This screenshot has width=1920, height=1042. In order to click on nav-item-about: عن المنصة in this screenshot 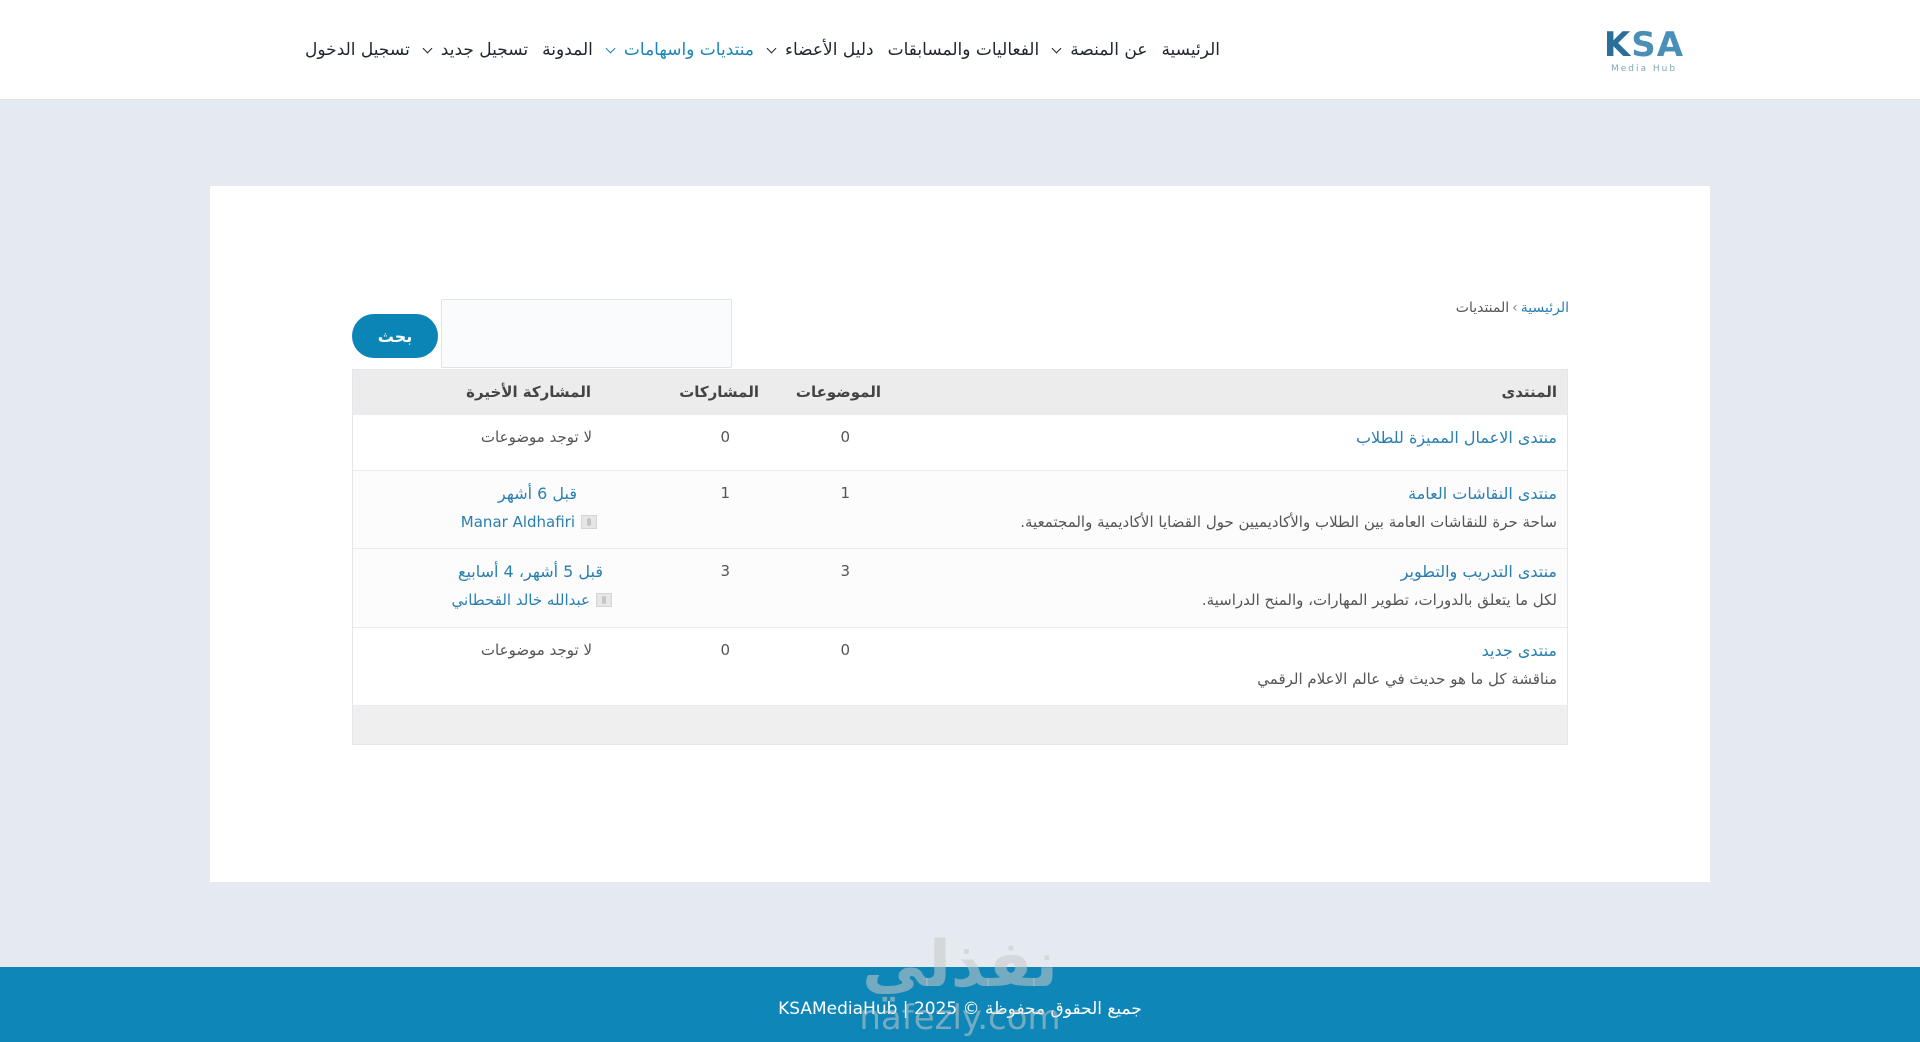, I will do `click(1099, 50)`.